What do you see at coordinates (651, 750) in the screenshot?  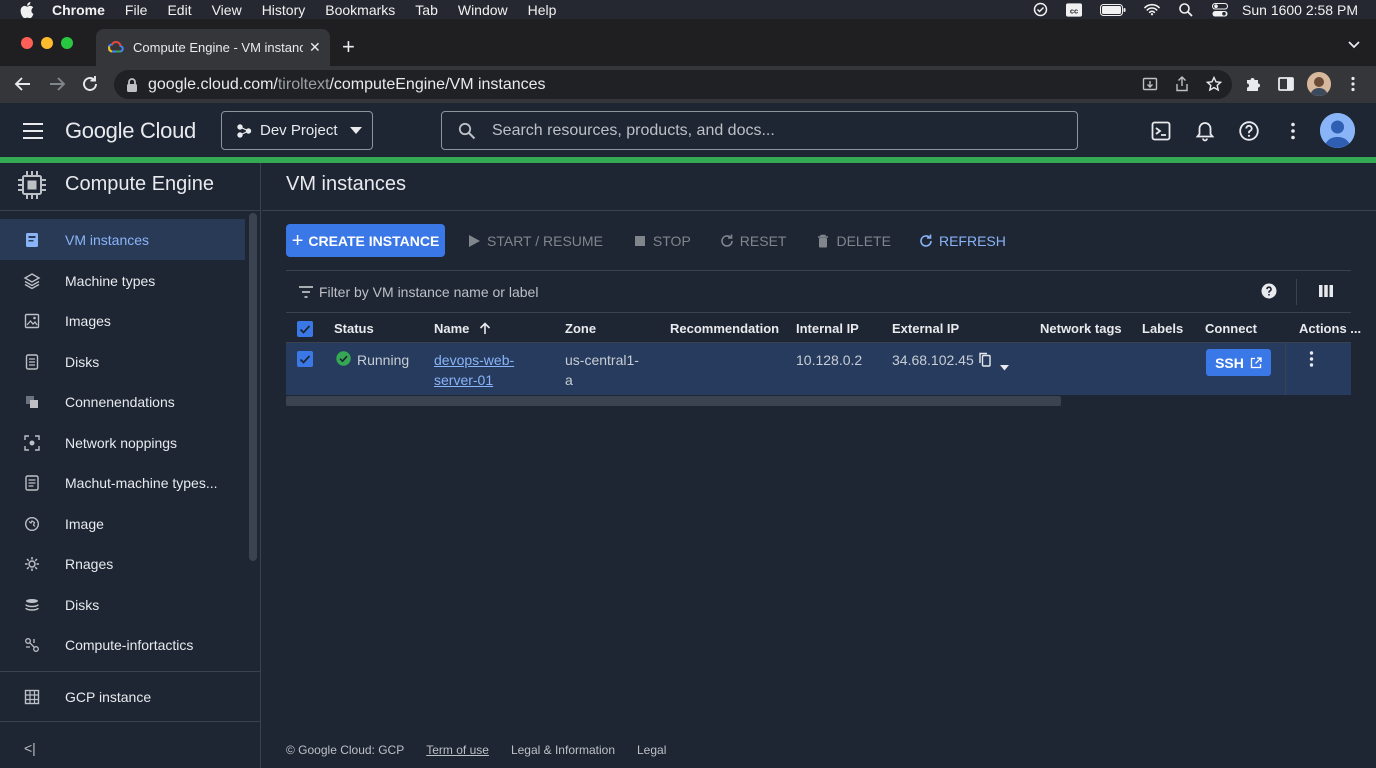 I see `footer-legal-link: Legal` at bounding box center [651, 750].